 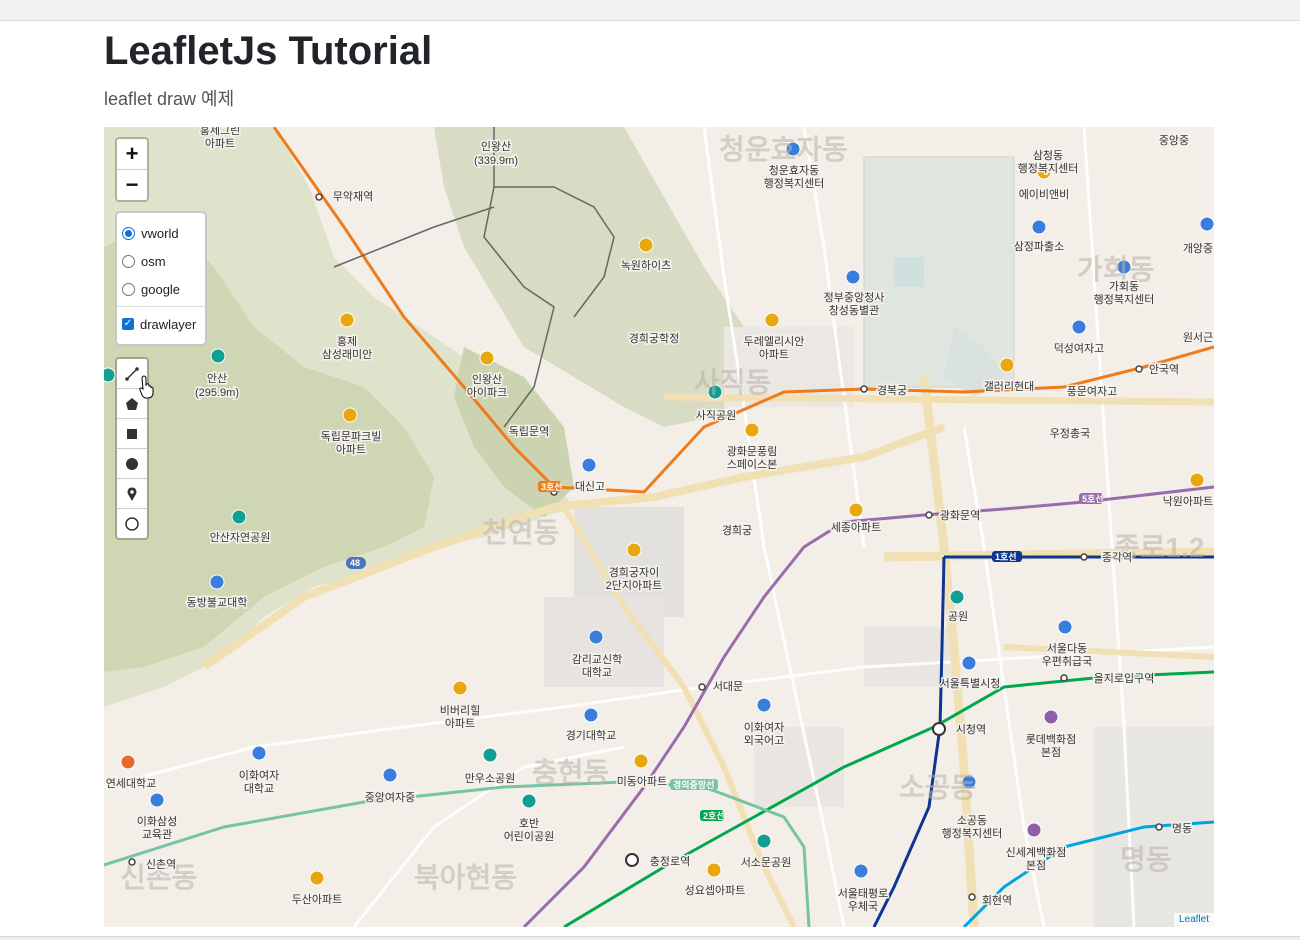 What do you see at coordinates (654, 338) in the screenshot?
I see `place-label: 경희궁학정` at bounding box center [654, 338].